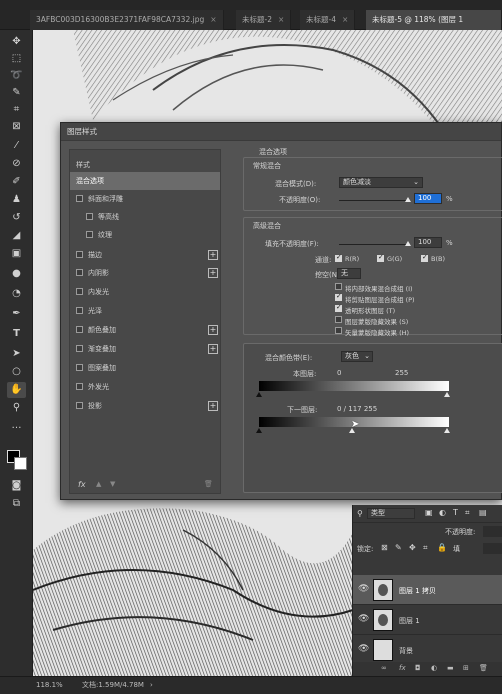 The width and height of the screenshot is (502, 694). I want to click on style-item-pattern-overlay: 图案叠加, so click(145, 368).